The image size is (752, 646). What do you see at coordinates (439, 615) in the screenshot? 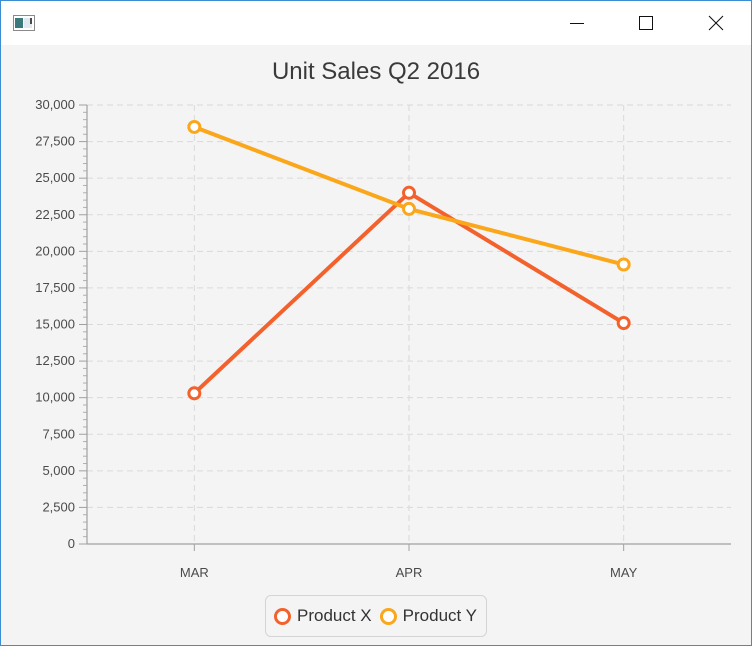
I see `legend-label-product-y: Product Y` at bounding box center [439, 615].